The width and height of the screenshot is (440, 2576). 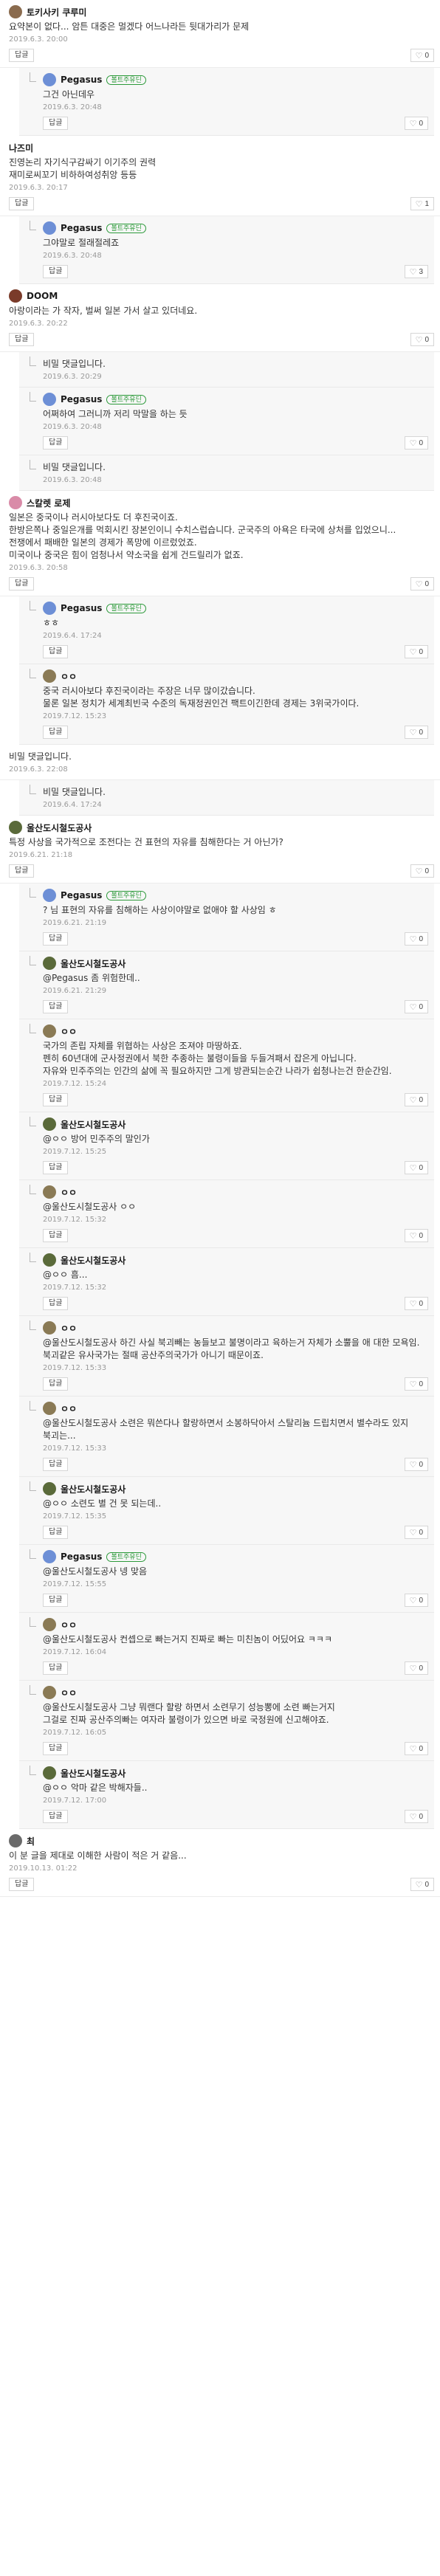 What do you see at coordinates (75, 1733) in the screenshot?
I see `comment-timestamp: 2019.7.12. 16:05` at bounding box center [75, 1733].